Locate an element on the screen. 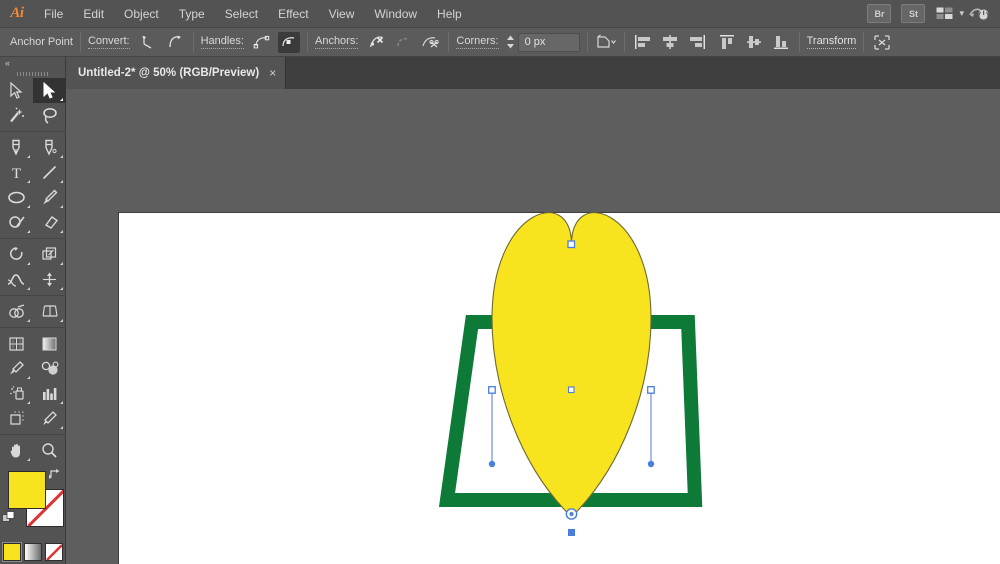 The height and width of the screenshot is (564, 1000). distribute-button-group is located at coordinates (754, 42).